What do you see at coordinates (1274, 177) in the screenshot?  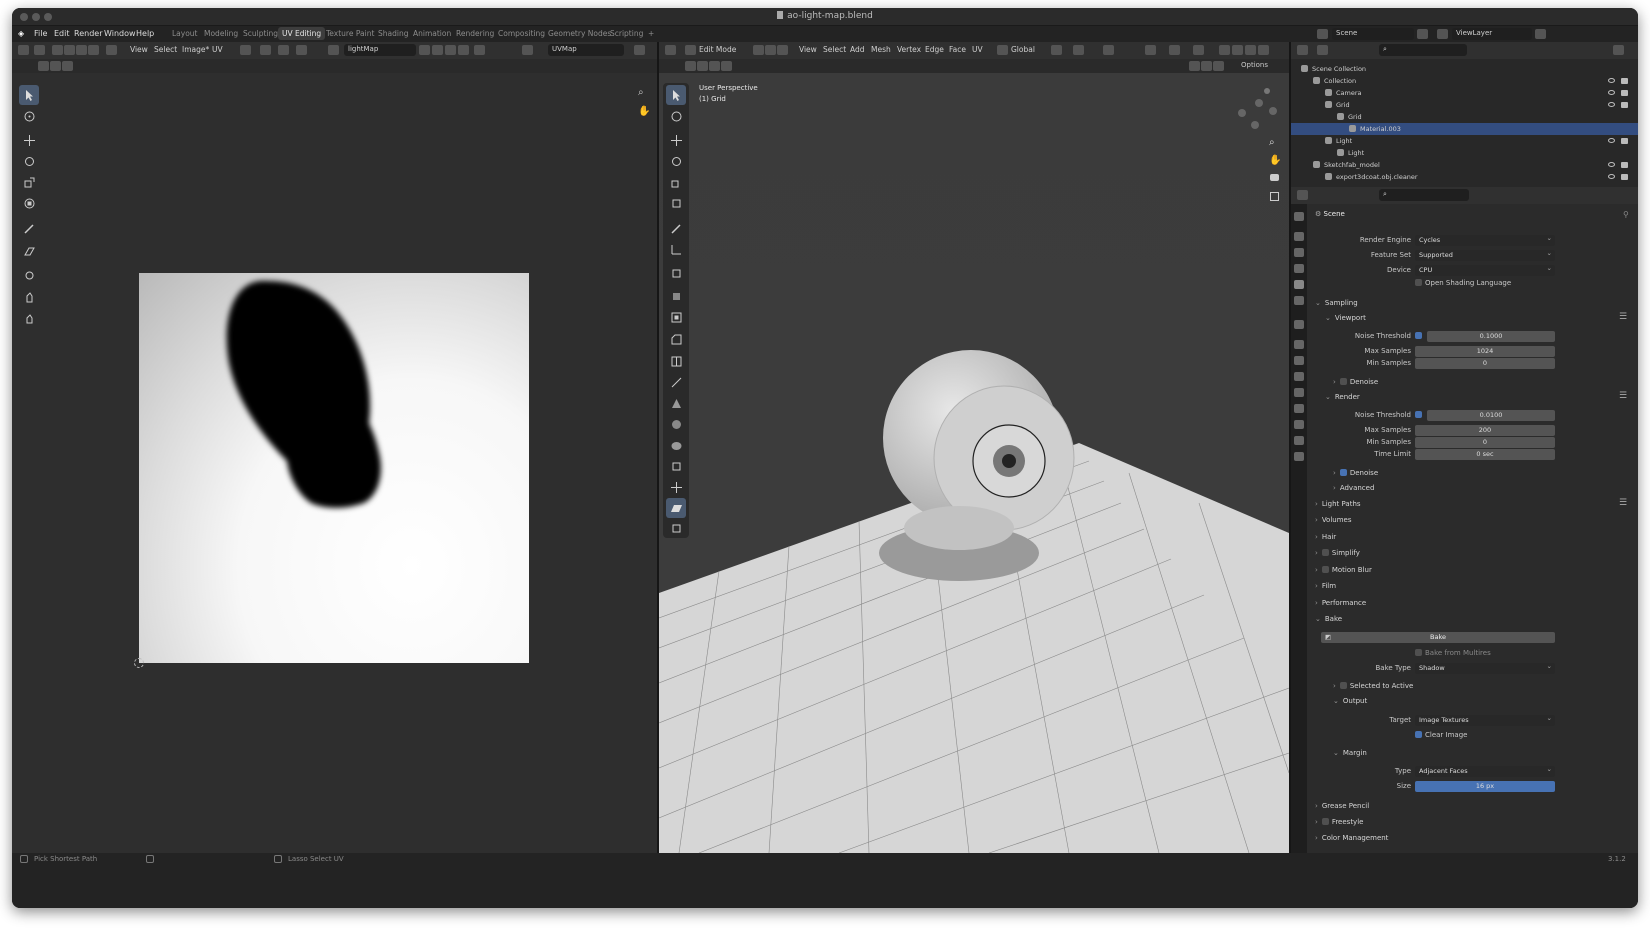 I see `camera-view-icon` at bounding box center [1274, 177].